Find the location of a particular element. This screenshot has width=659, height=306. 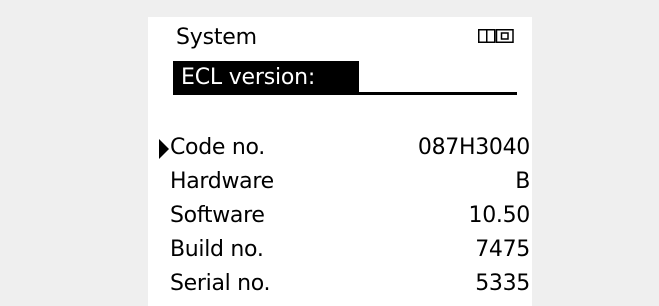

row-value: 7475 is located at coordinates (502, 249).